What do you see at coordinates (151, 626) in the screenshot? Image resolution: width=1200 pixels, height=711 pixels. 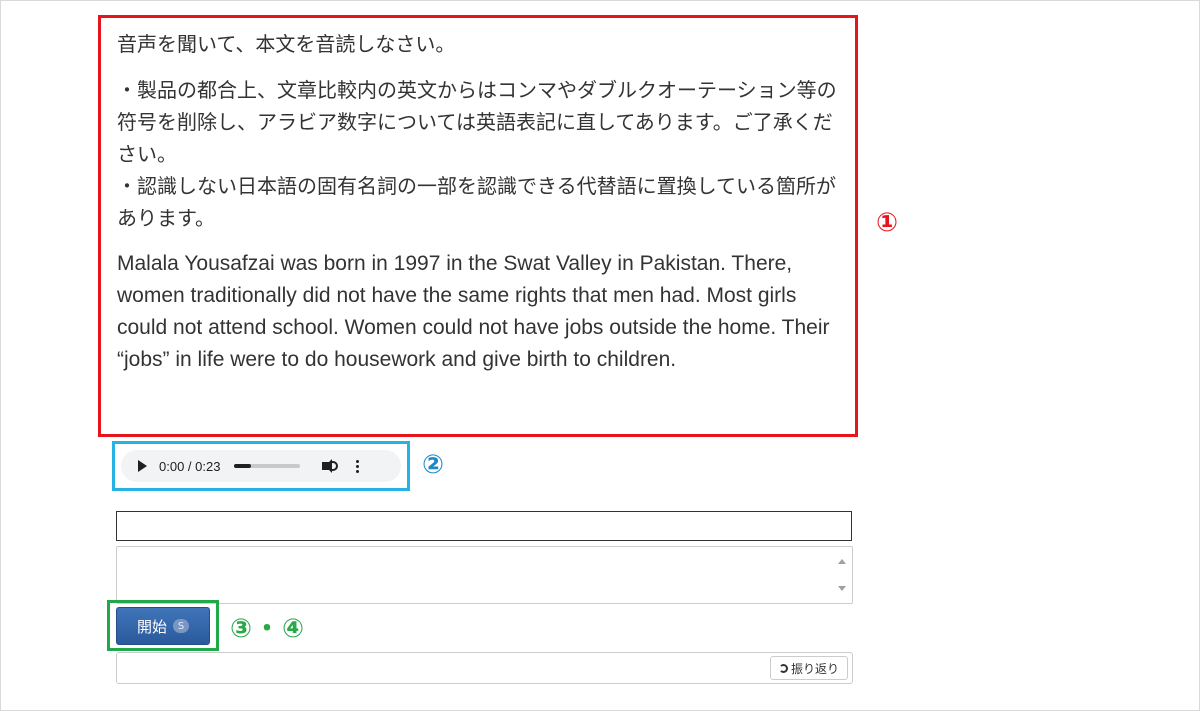 I see `start-button-label: 開始` at bounding box center [151, 626].